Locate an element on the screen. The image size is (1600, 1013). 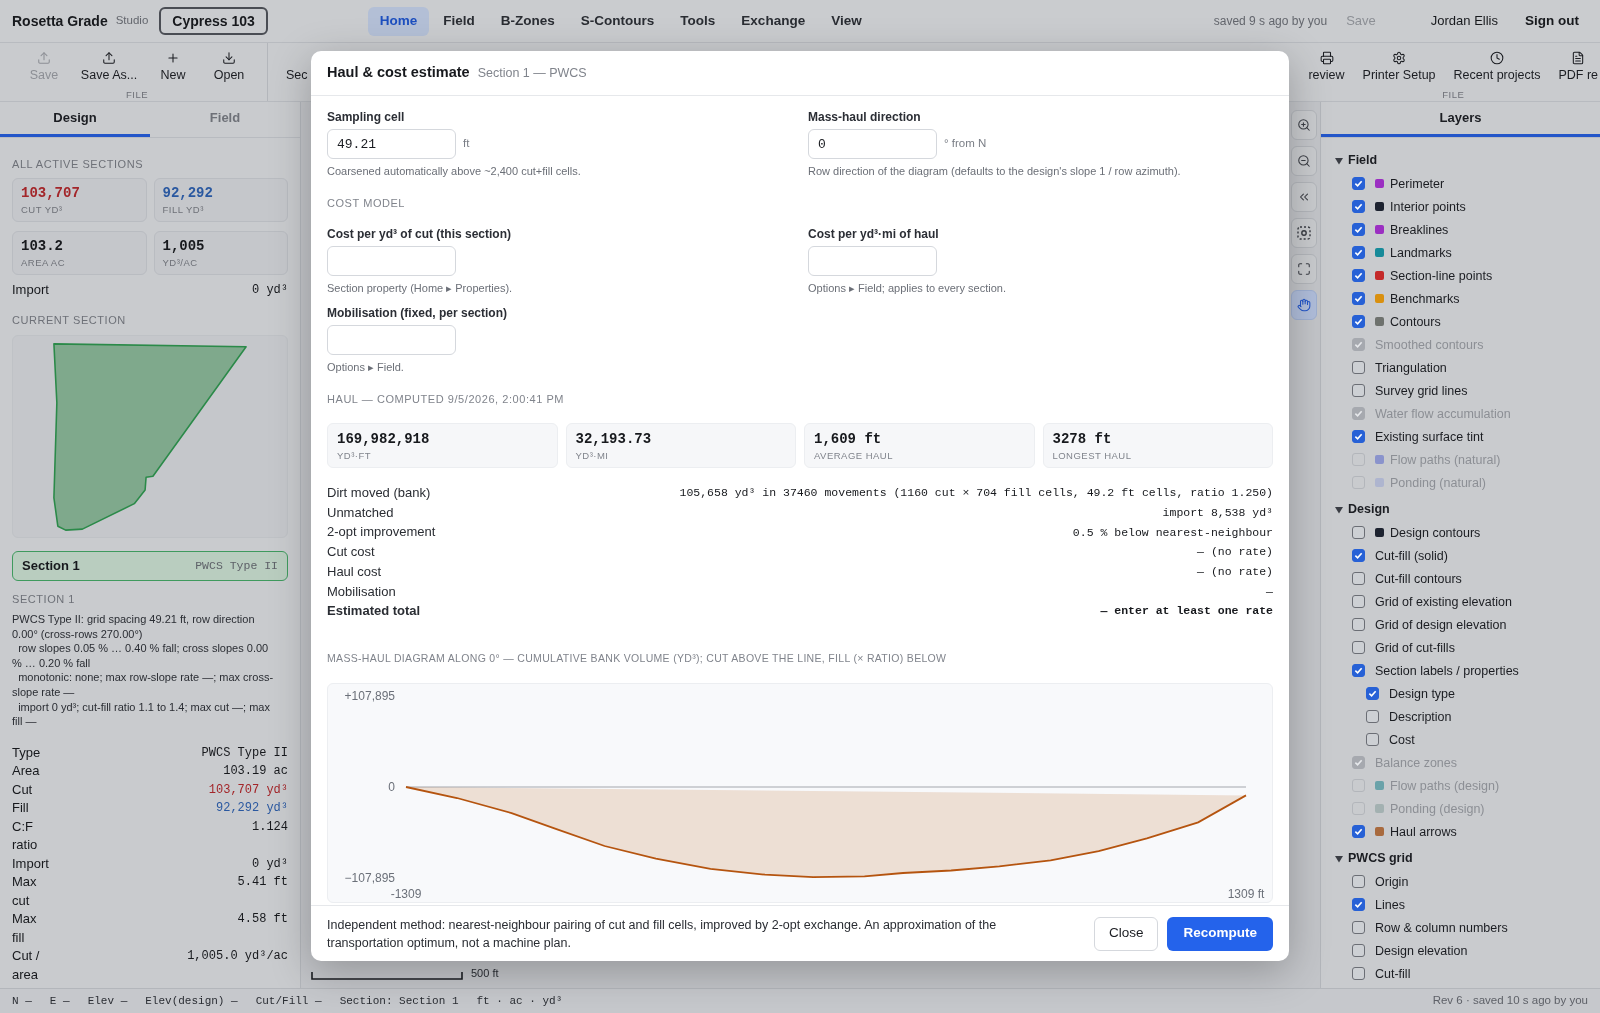
layer-label: Cut-fill (solid) is located at coordinates (1411, 555).